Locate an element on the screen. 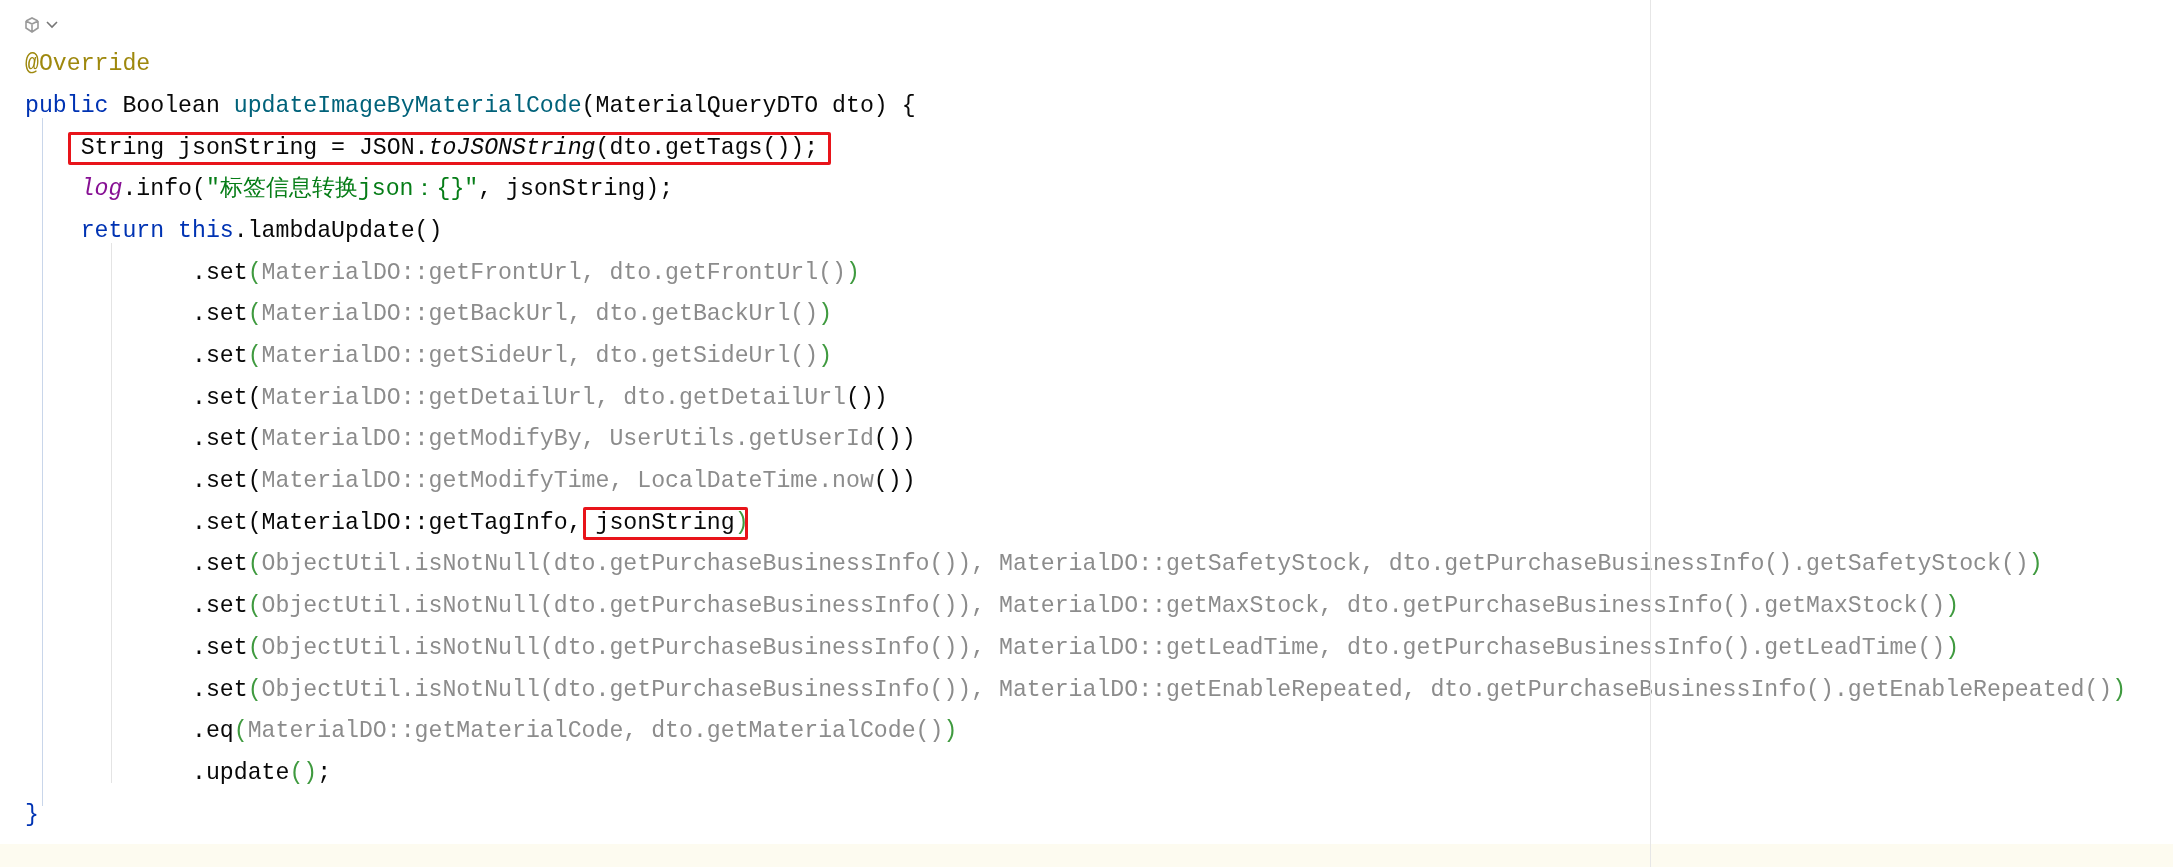  code-text: String jsonString = JSON. is located at coordinates (254, 148).